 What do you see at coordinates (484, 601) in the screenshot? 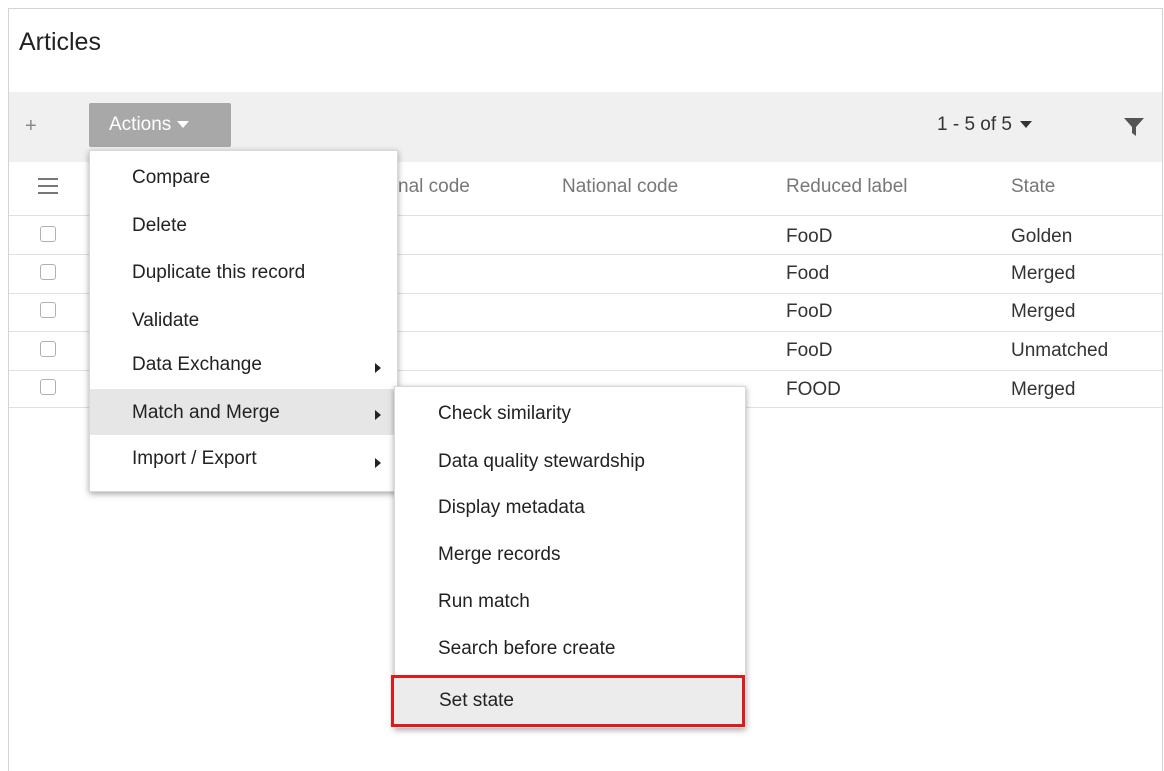
I see `menu-item-label: Run match` at bounding box center [484, 601].